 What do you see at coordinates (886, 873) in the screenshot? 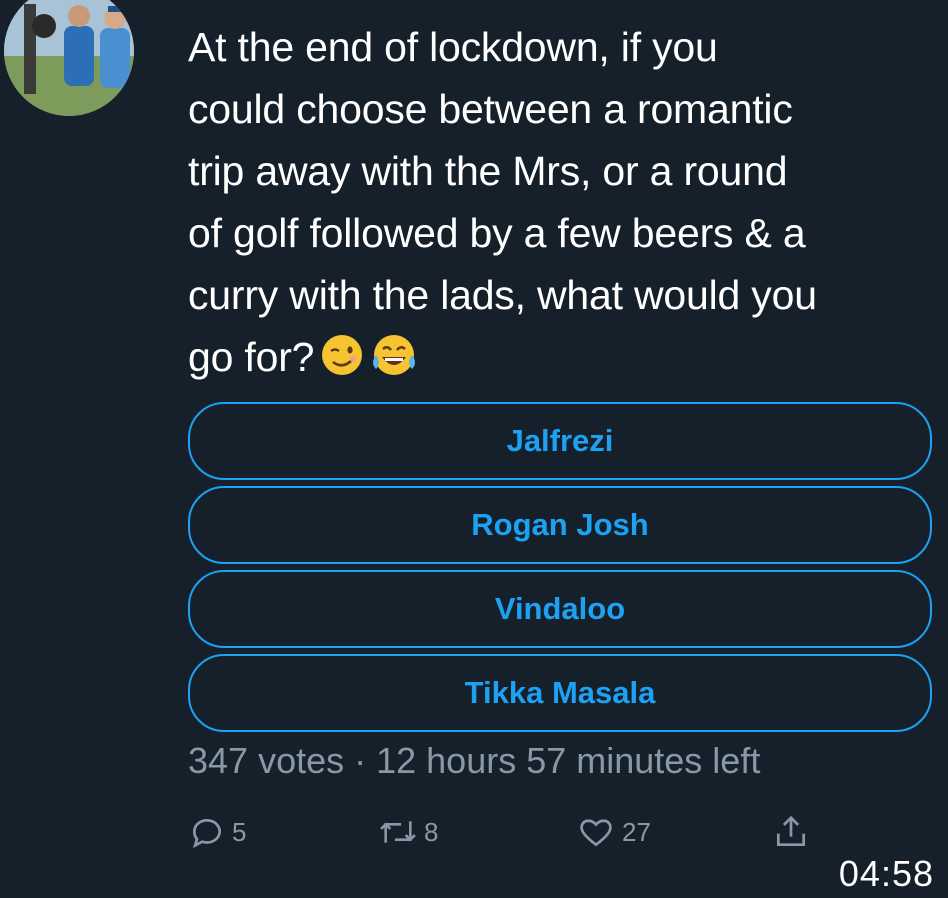
I see `status-time: 04:58` at bounding box center [886, 873].